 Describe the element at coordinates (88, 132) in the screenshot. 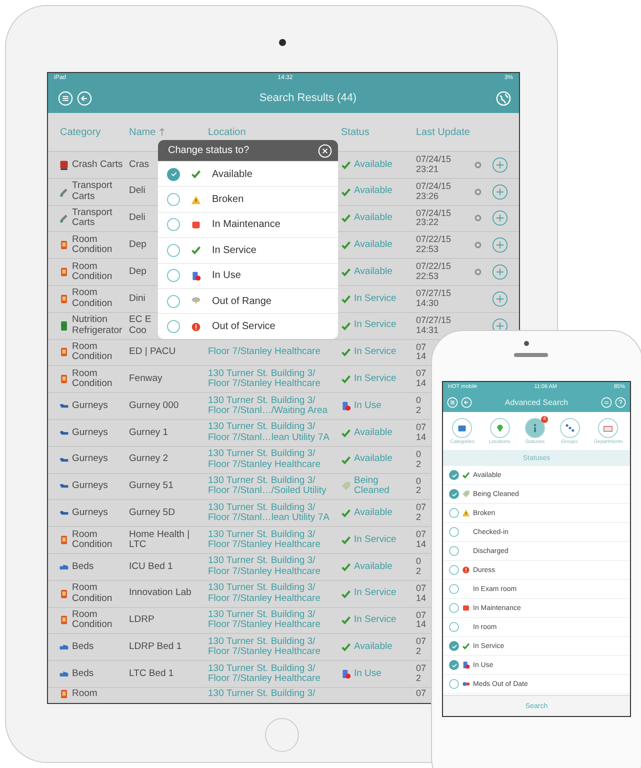

I see `column-header: Category` at that location.